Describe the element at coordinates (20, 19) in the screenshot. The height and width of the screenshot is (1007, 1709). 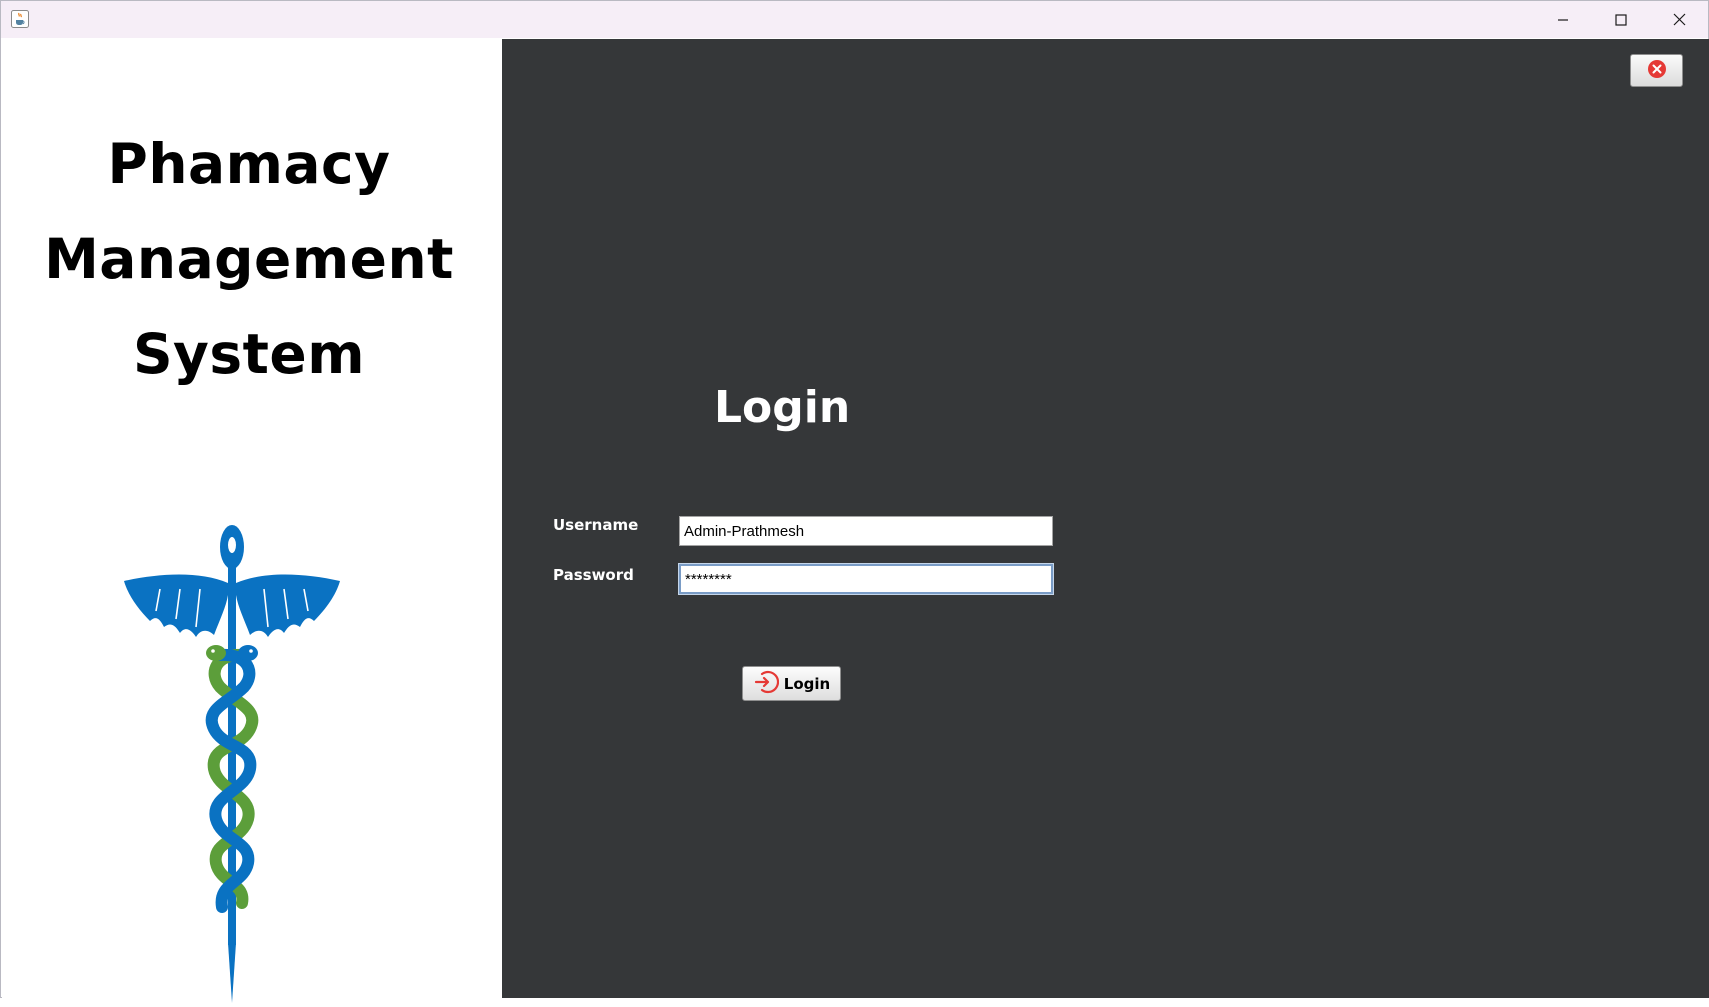
I see `java-cup-icon` at that location.